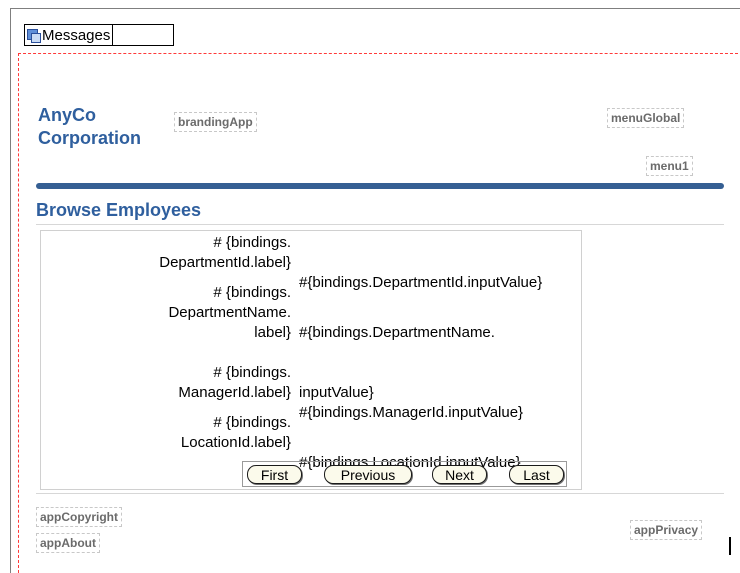 This screenshot has height=573, width=740. I want to click on brand-line-1: AnyCo, so click(67, 115).